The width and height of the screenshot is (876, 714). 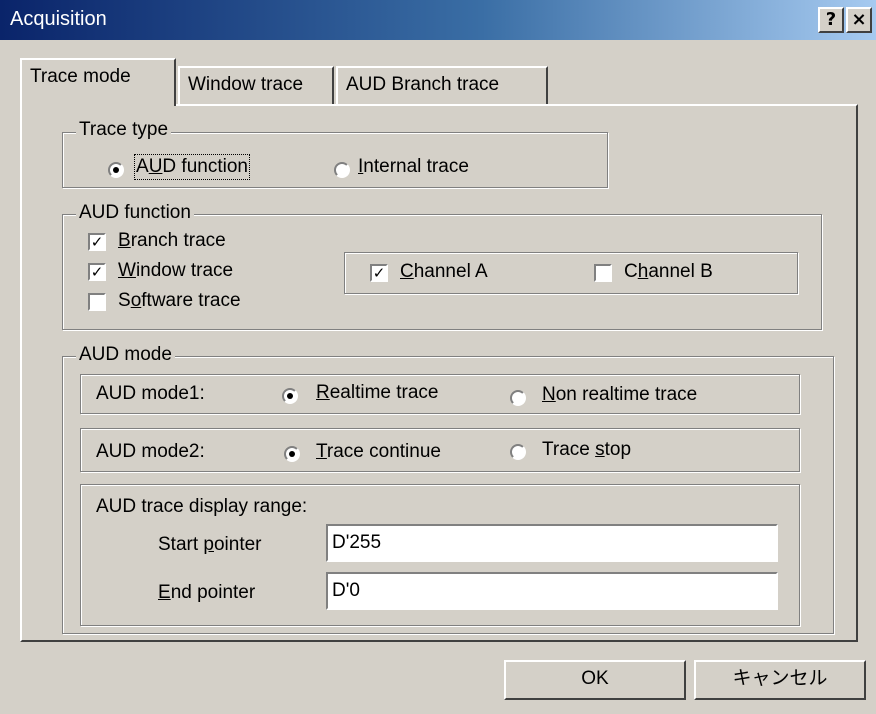 I want to click on end-pointer-input: D'0, so click(x=552, y=591).